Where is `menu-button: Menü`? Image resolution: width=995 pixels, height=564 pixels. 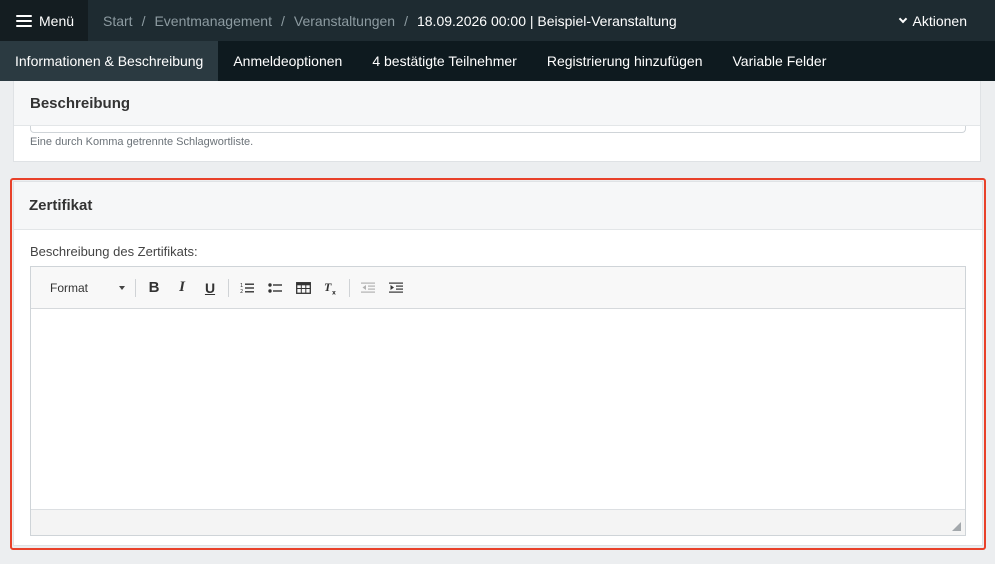
menu-button: Menü is located at coordinates (44, 20).